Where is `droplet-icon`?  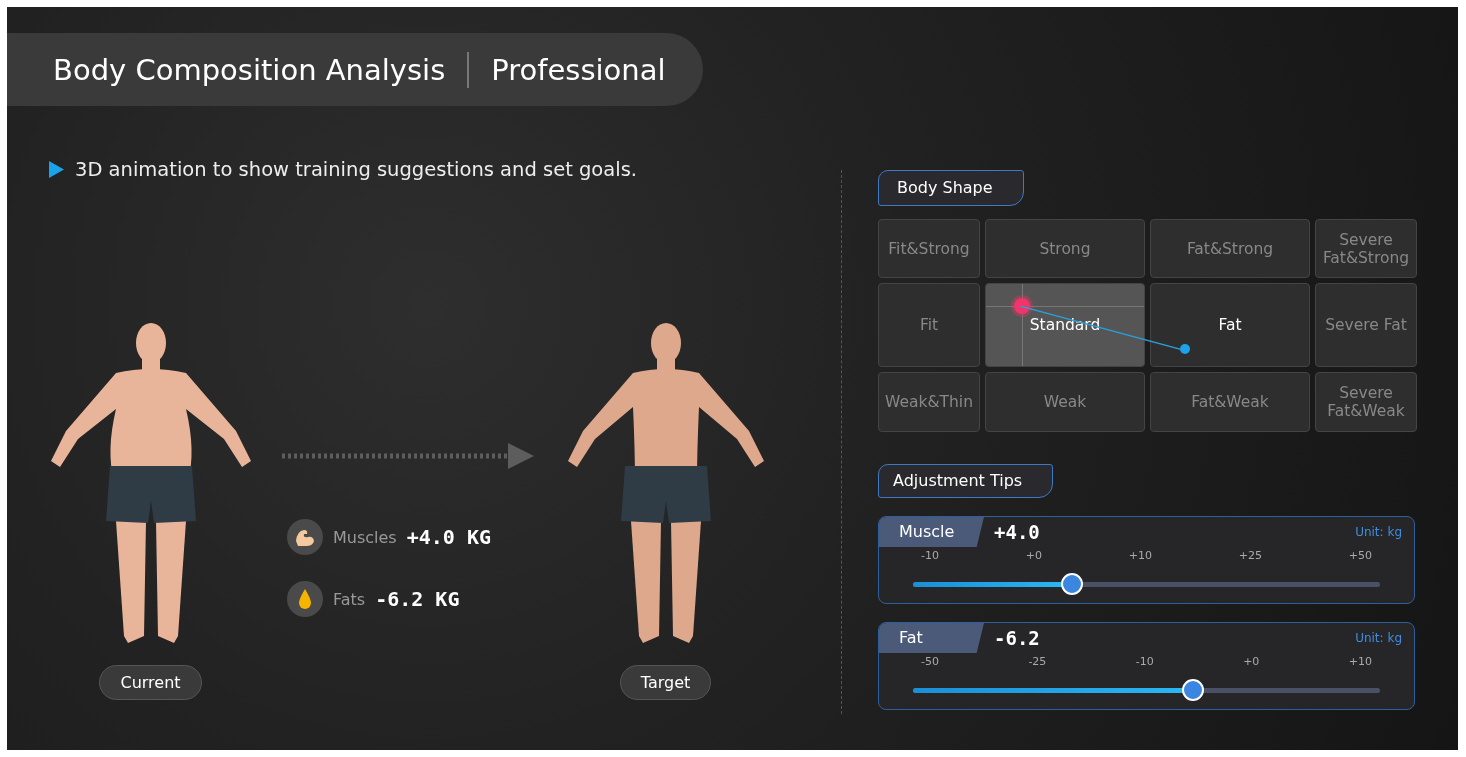 droplet-icon is located at coordinates (305, 599).